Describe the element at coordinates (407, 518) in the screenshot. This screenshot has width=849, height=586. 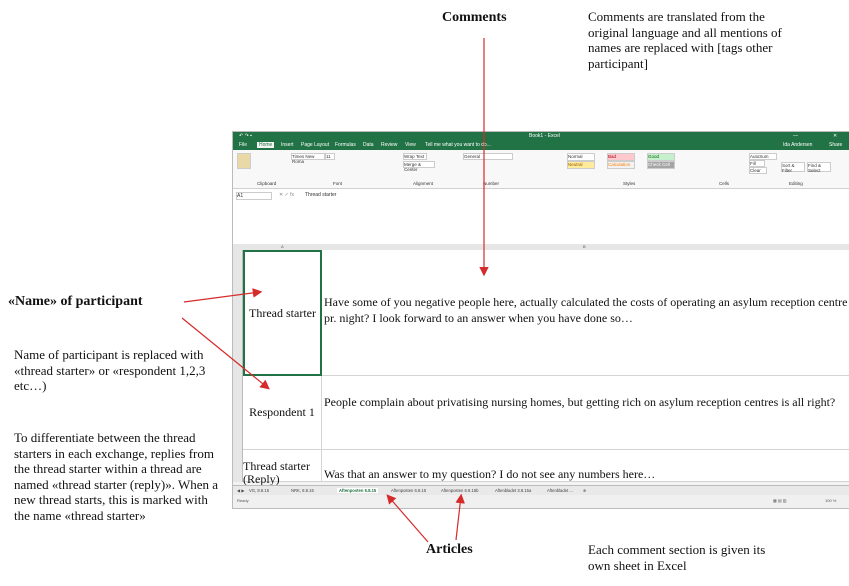
I see `arrow-articles-left` at that location.